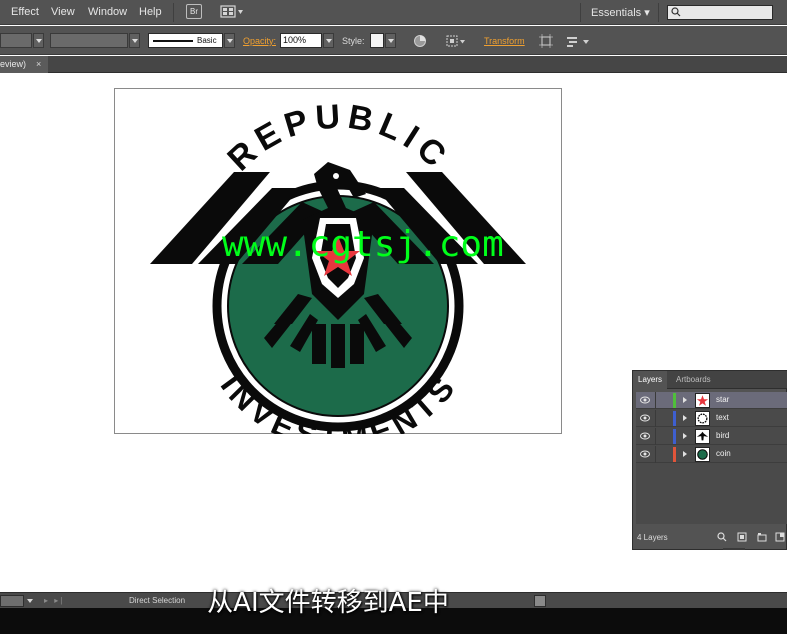 Image resolution: width=787 pixels, height=634 pixels. What do you see at coordinates (722, 417) in the screenshot?
I see `layer-name: text` at bounding box center [722, 417].